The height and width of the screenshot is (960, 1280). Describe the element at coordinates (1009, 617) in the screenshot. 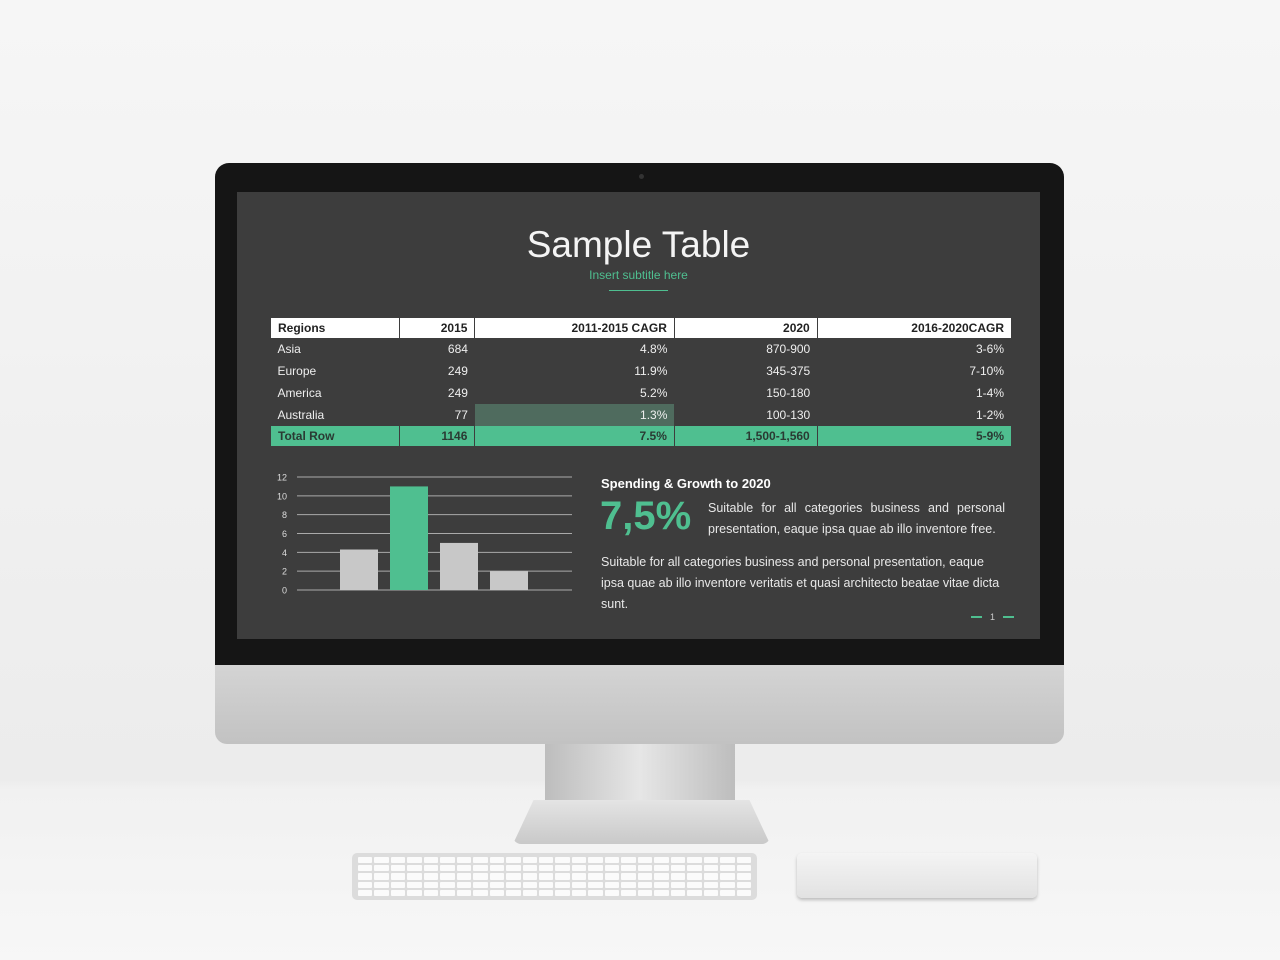

I see `dash-right` at that location.